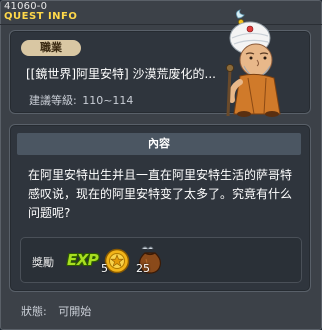  Describe the element at coordinates (53, 100) in the screenshot. I see `level-label: 建議等級:` at that location.